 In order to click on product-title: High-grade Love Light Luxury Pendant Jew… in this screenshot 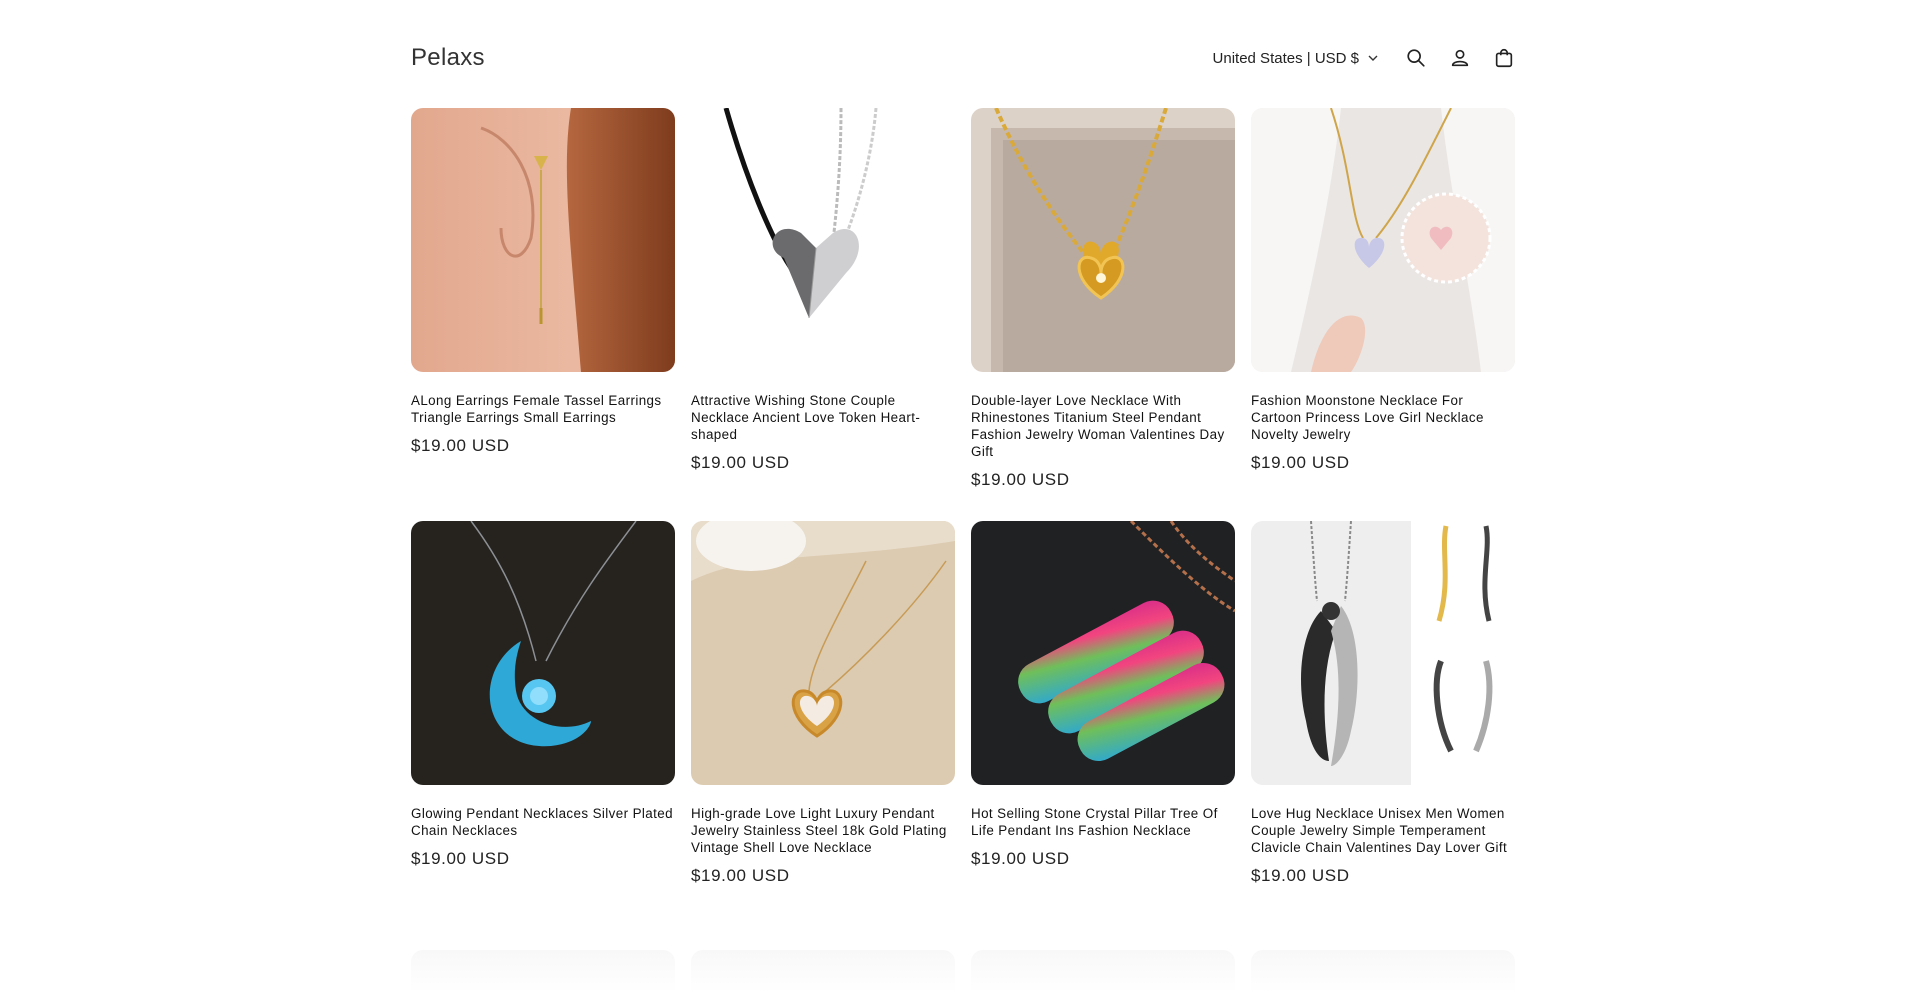, I will do `click(823, 830)`.